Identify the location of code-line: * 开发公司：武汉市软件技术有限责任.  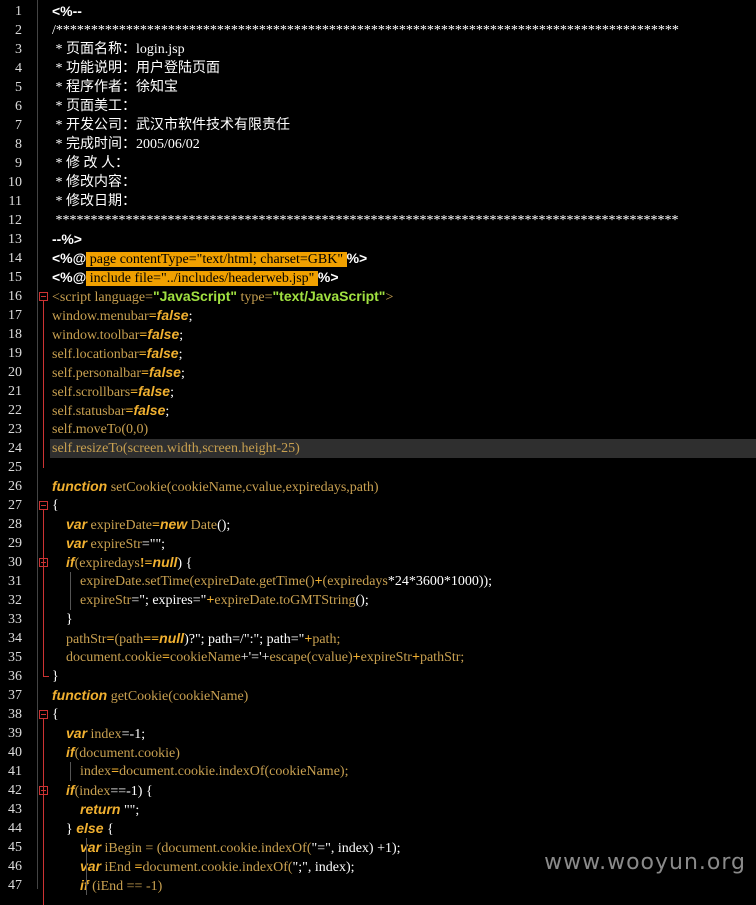
(404, 125).